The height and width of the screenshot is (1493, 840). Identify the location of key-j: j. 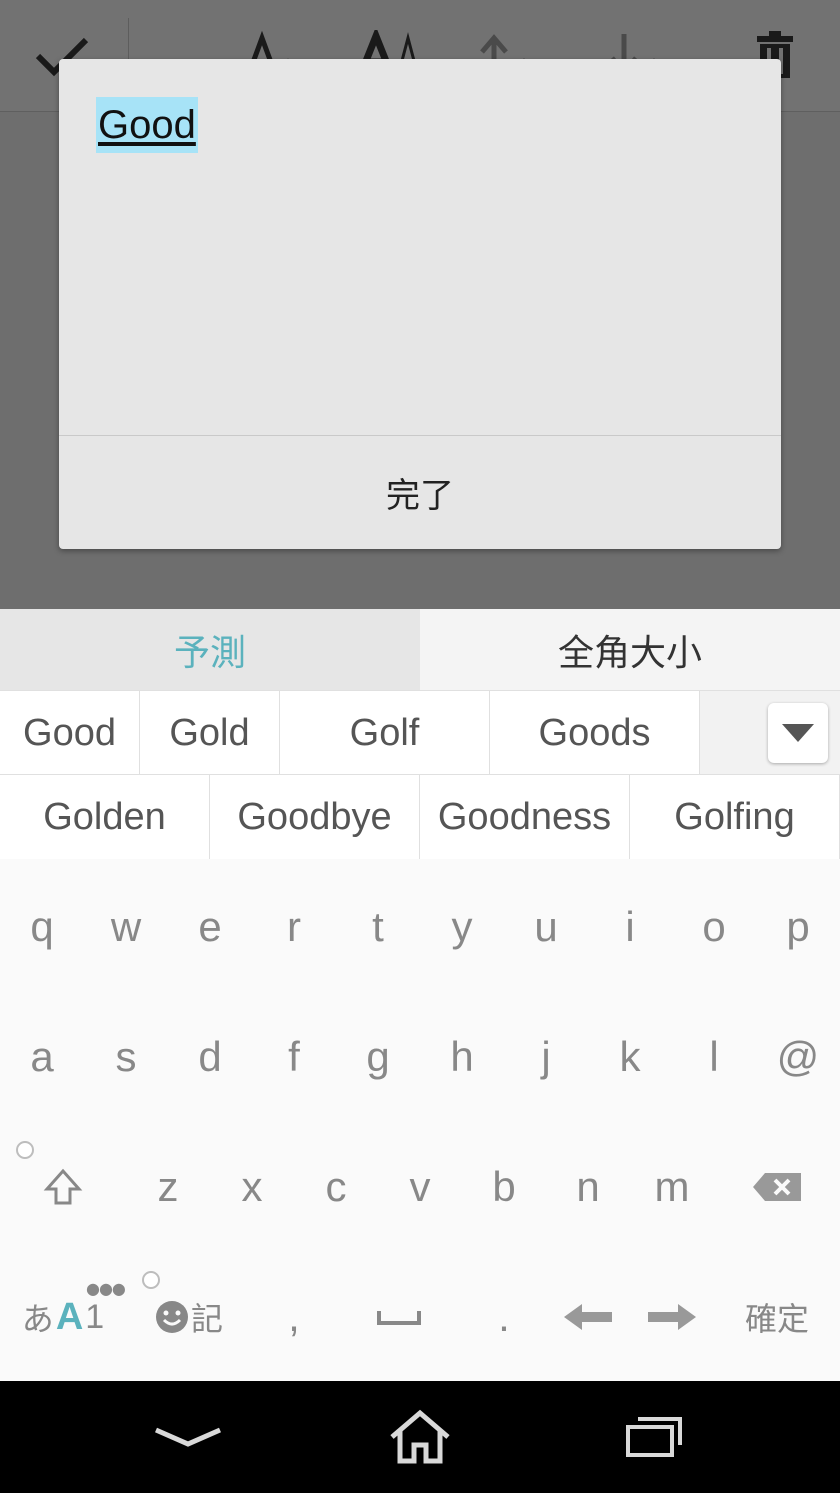
(546, 1057).